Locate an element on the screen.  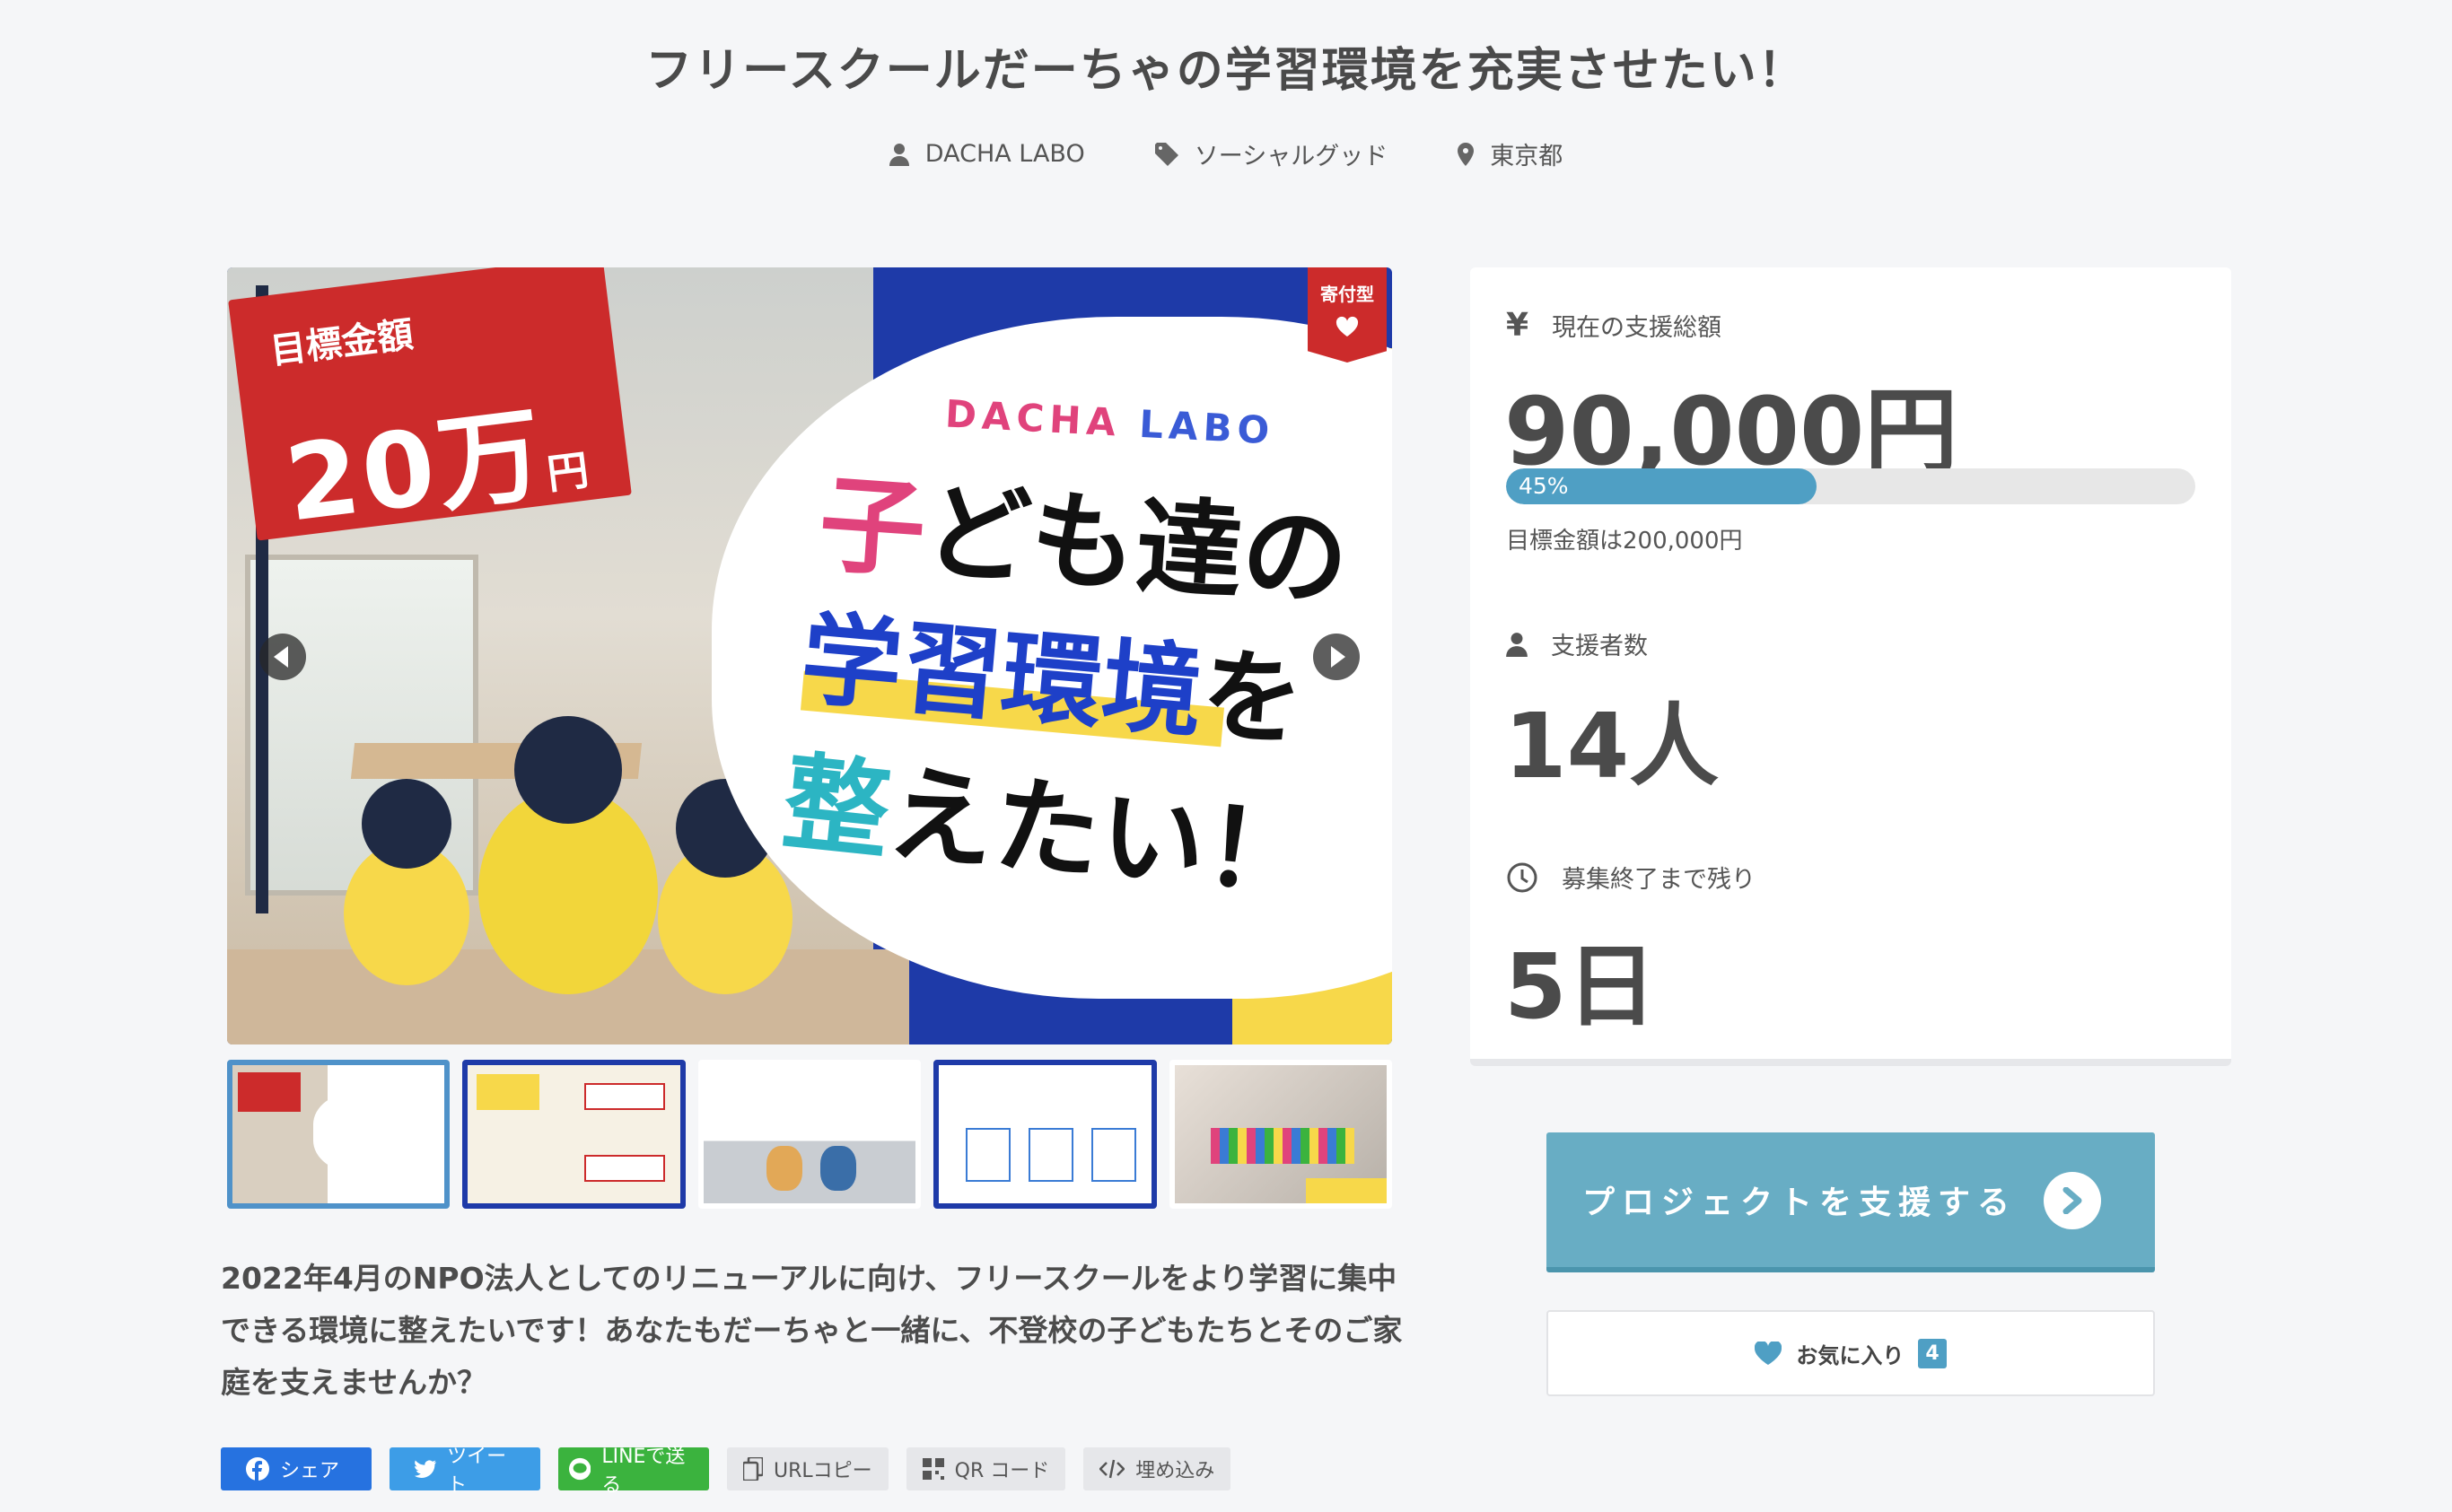
chevron-left-icon is located at coordinates (281, 657).